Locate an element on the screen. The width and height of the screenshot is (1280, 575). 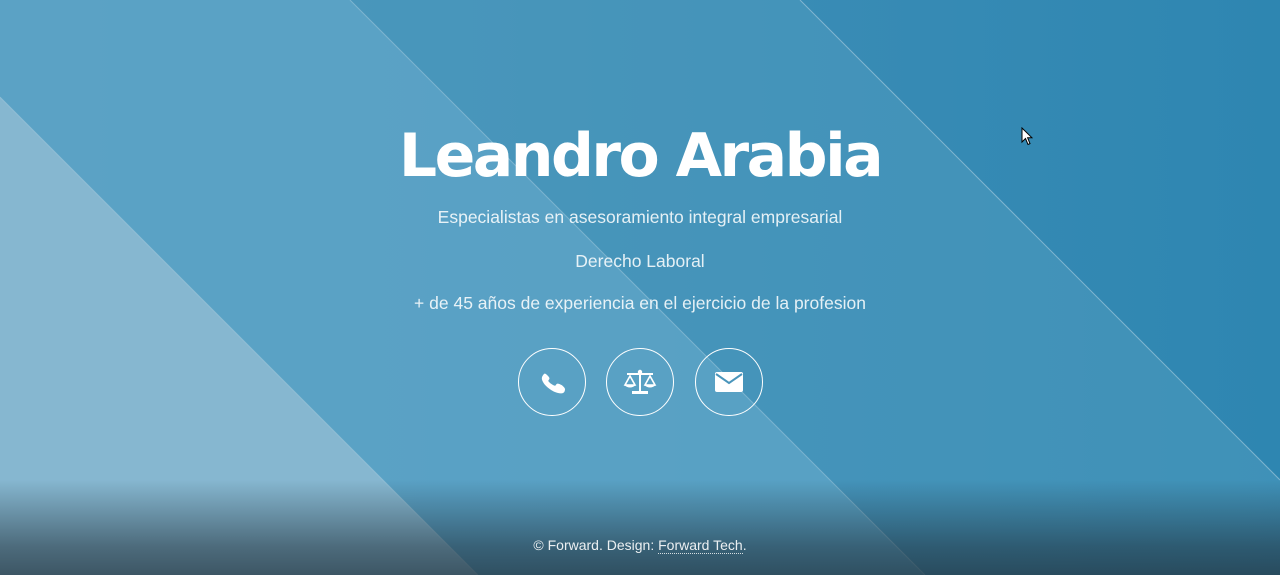
practice-area: Derecho Laboral is located at coordinates (640, 261).